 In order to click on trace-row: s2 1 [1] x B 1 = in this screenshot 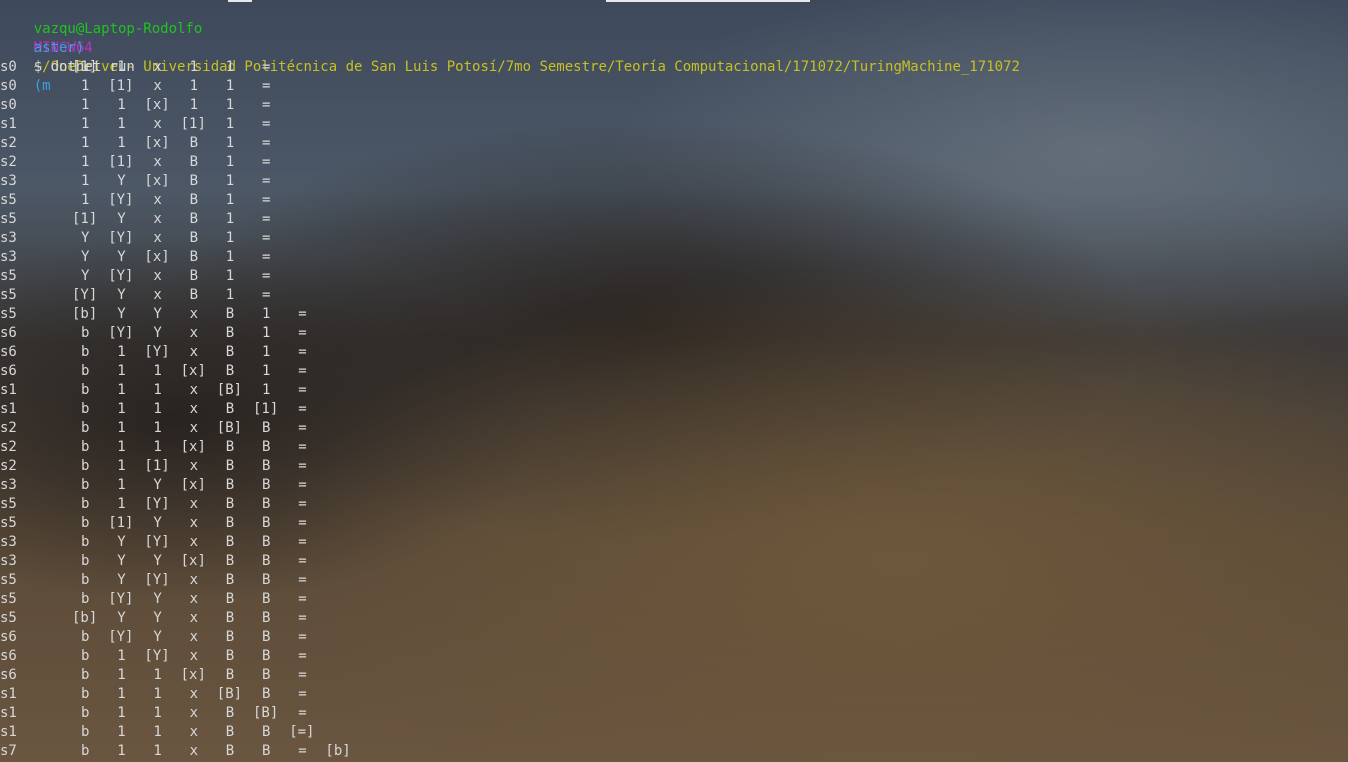, I will do `click(674, 162)`.